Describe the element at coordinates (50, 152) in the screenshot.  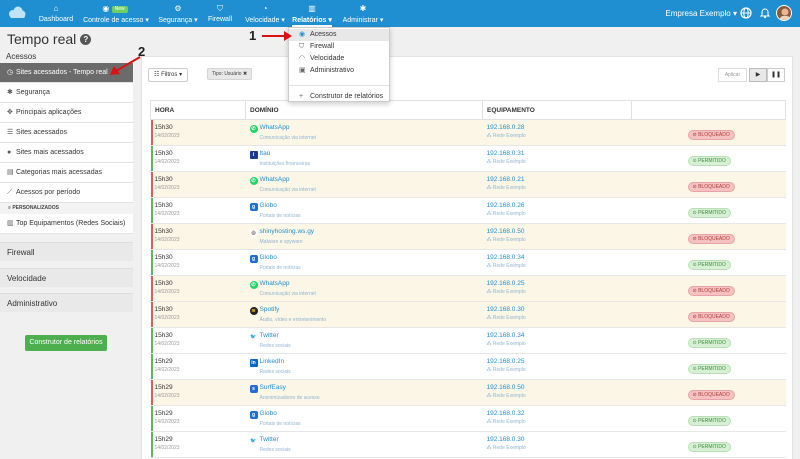
I see `sidebar-item-label: Sites mais acessados` at that location.